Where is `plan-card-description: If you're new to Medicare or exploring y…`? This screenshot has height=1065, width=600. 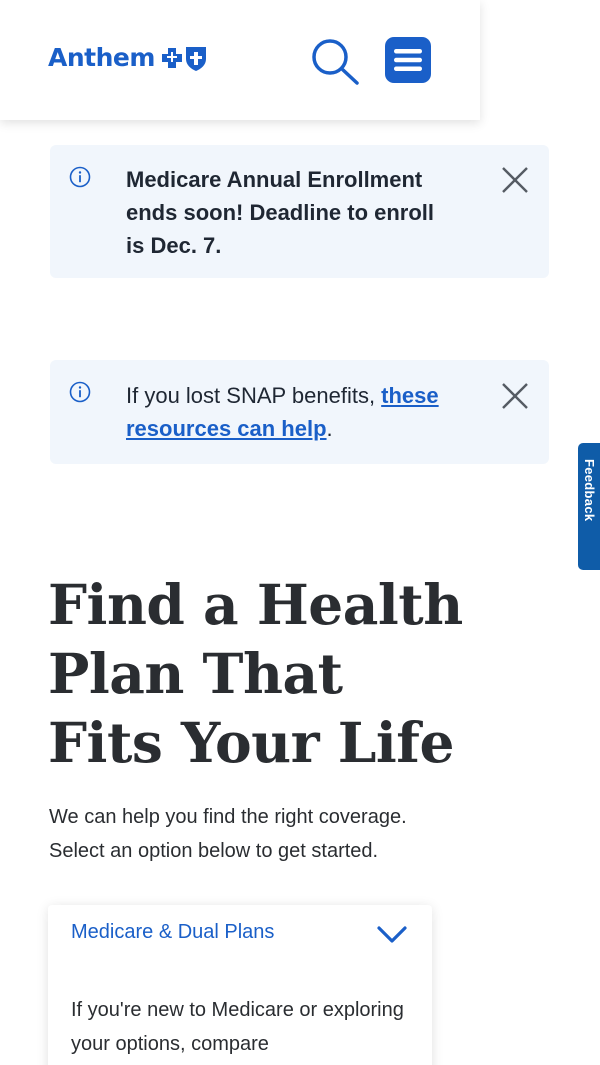
plan-card-description: If you're new to Medicare or exploring y… is located at coordinates (237, 1027).